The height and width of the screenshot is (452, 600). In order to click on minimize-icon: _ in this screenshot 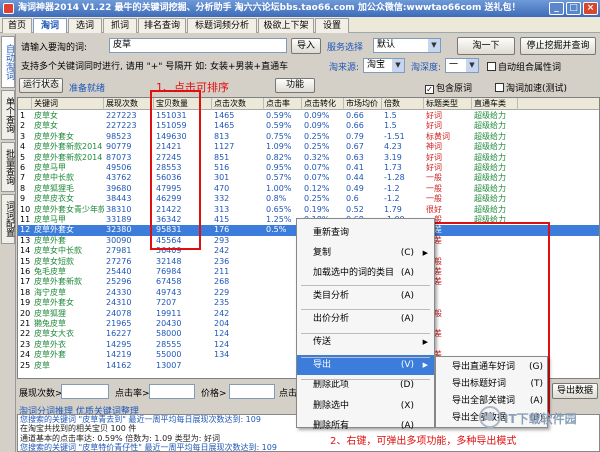, I will do `click(556, 8)`.